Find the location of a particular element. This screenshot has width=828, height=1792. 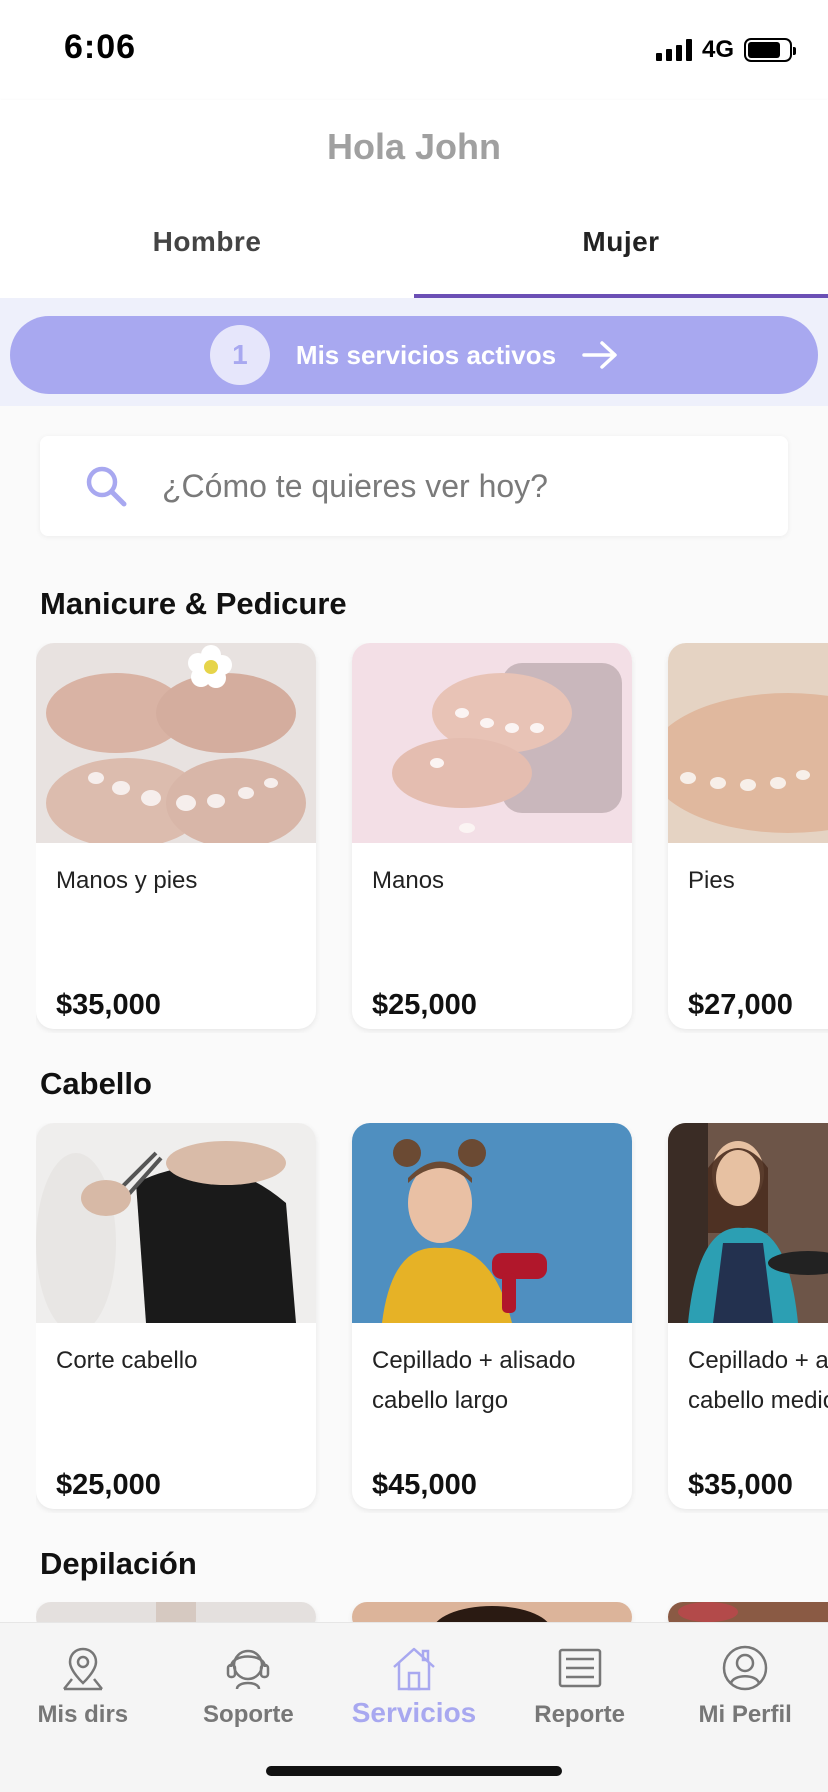

gender-tabs: Hombre Mujer is located at coordinates (414, 251).